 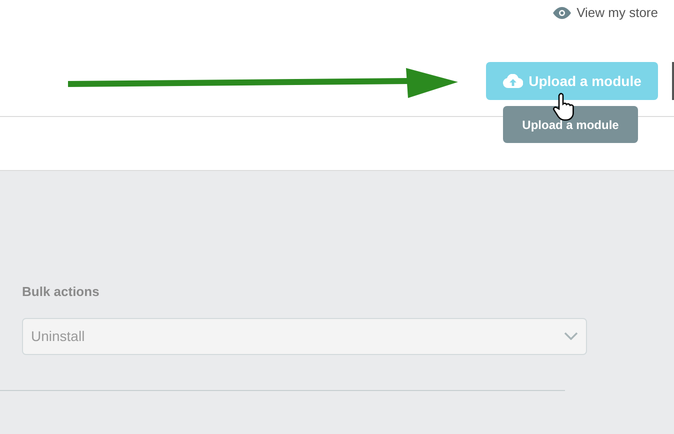 What do you see at coordinates (570, 124) in the screenshot?
I see `tooltip: Upload a module` at bounding box center [570, 124].